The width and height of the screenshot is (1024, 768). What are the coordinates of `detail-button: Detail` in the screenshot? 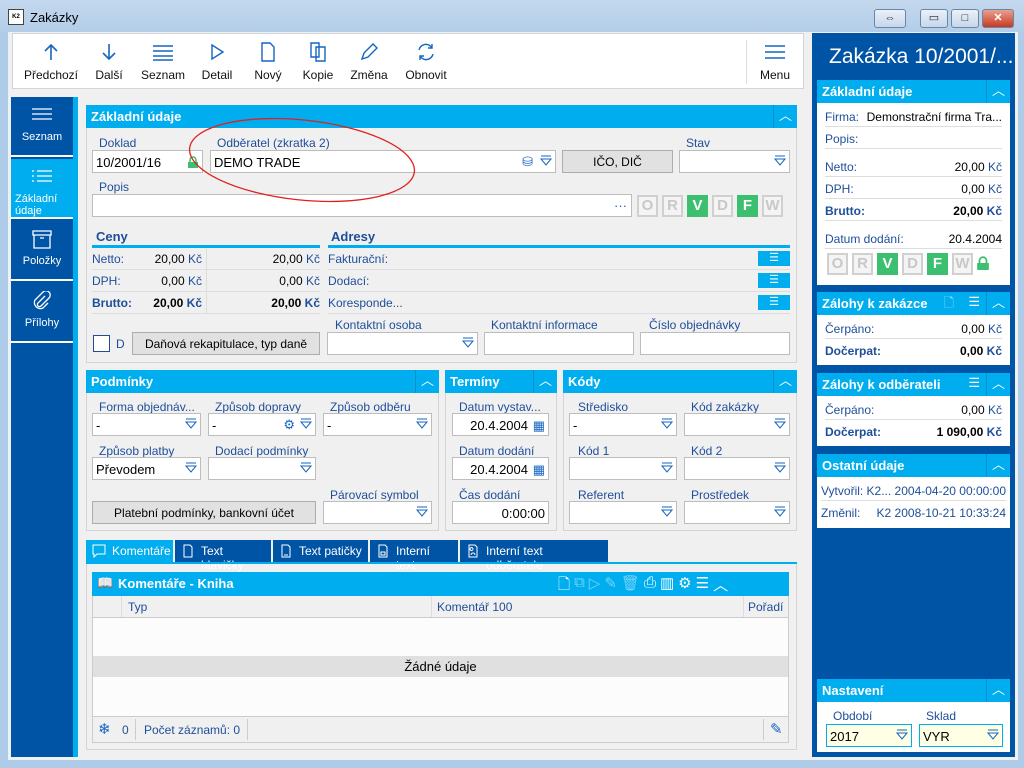 It's located at (217, 62).